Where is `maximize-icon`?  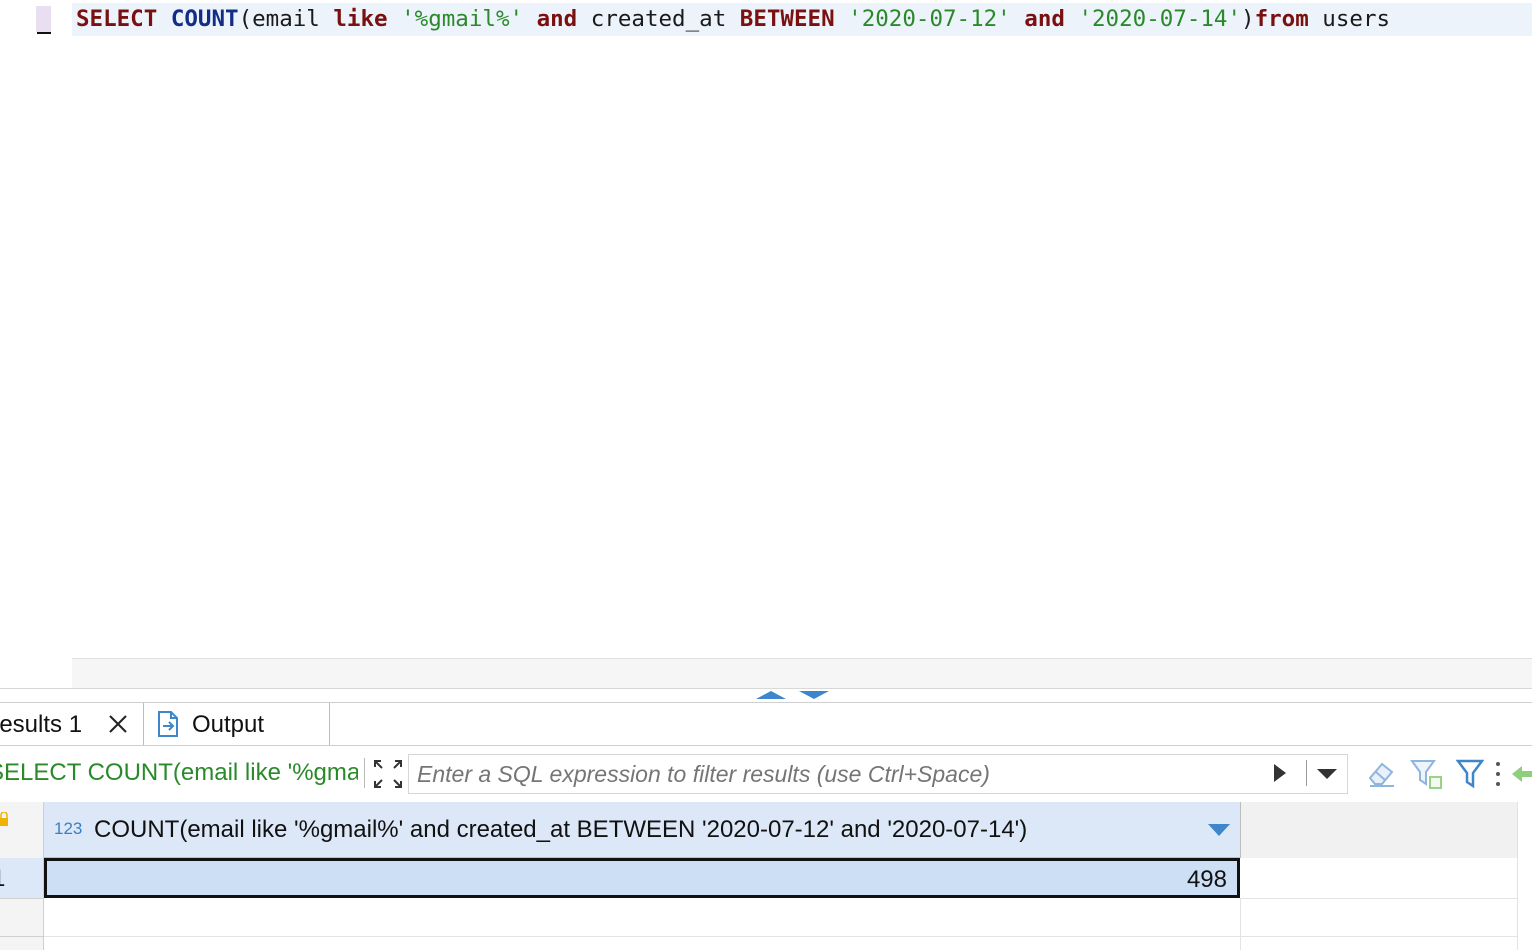 maximize-icon is located at coordinates (388, 774).